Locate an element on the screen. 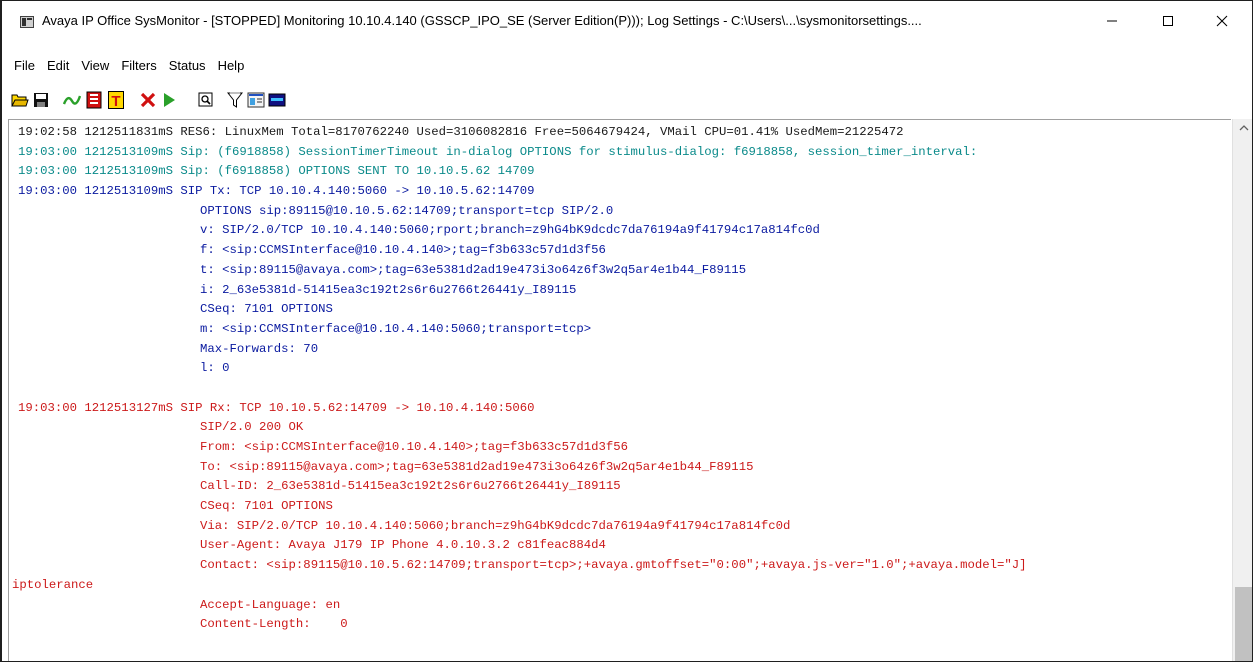 This screenshot has width=1253, height=662. save-icon is located at coordinates (41, 100).